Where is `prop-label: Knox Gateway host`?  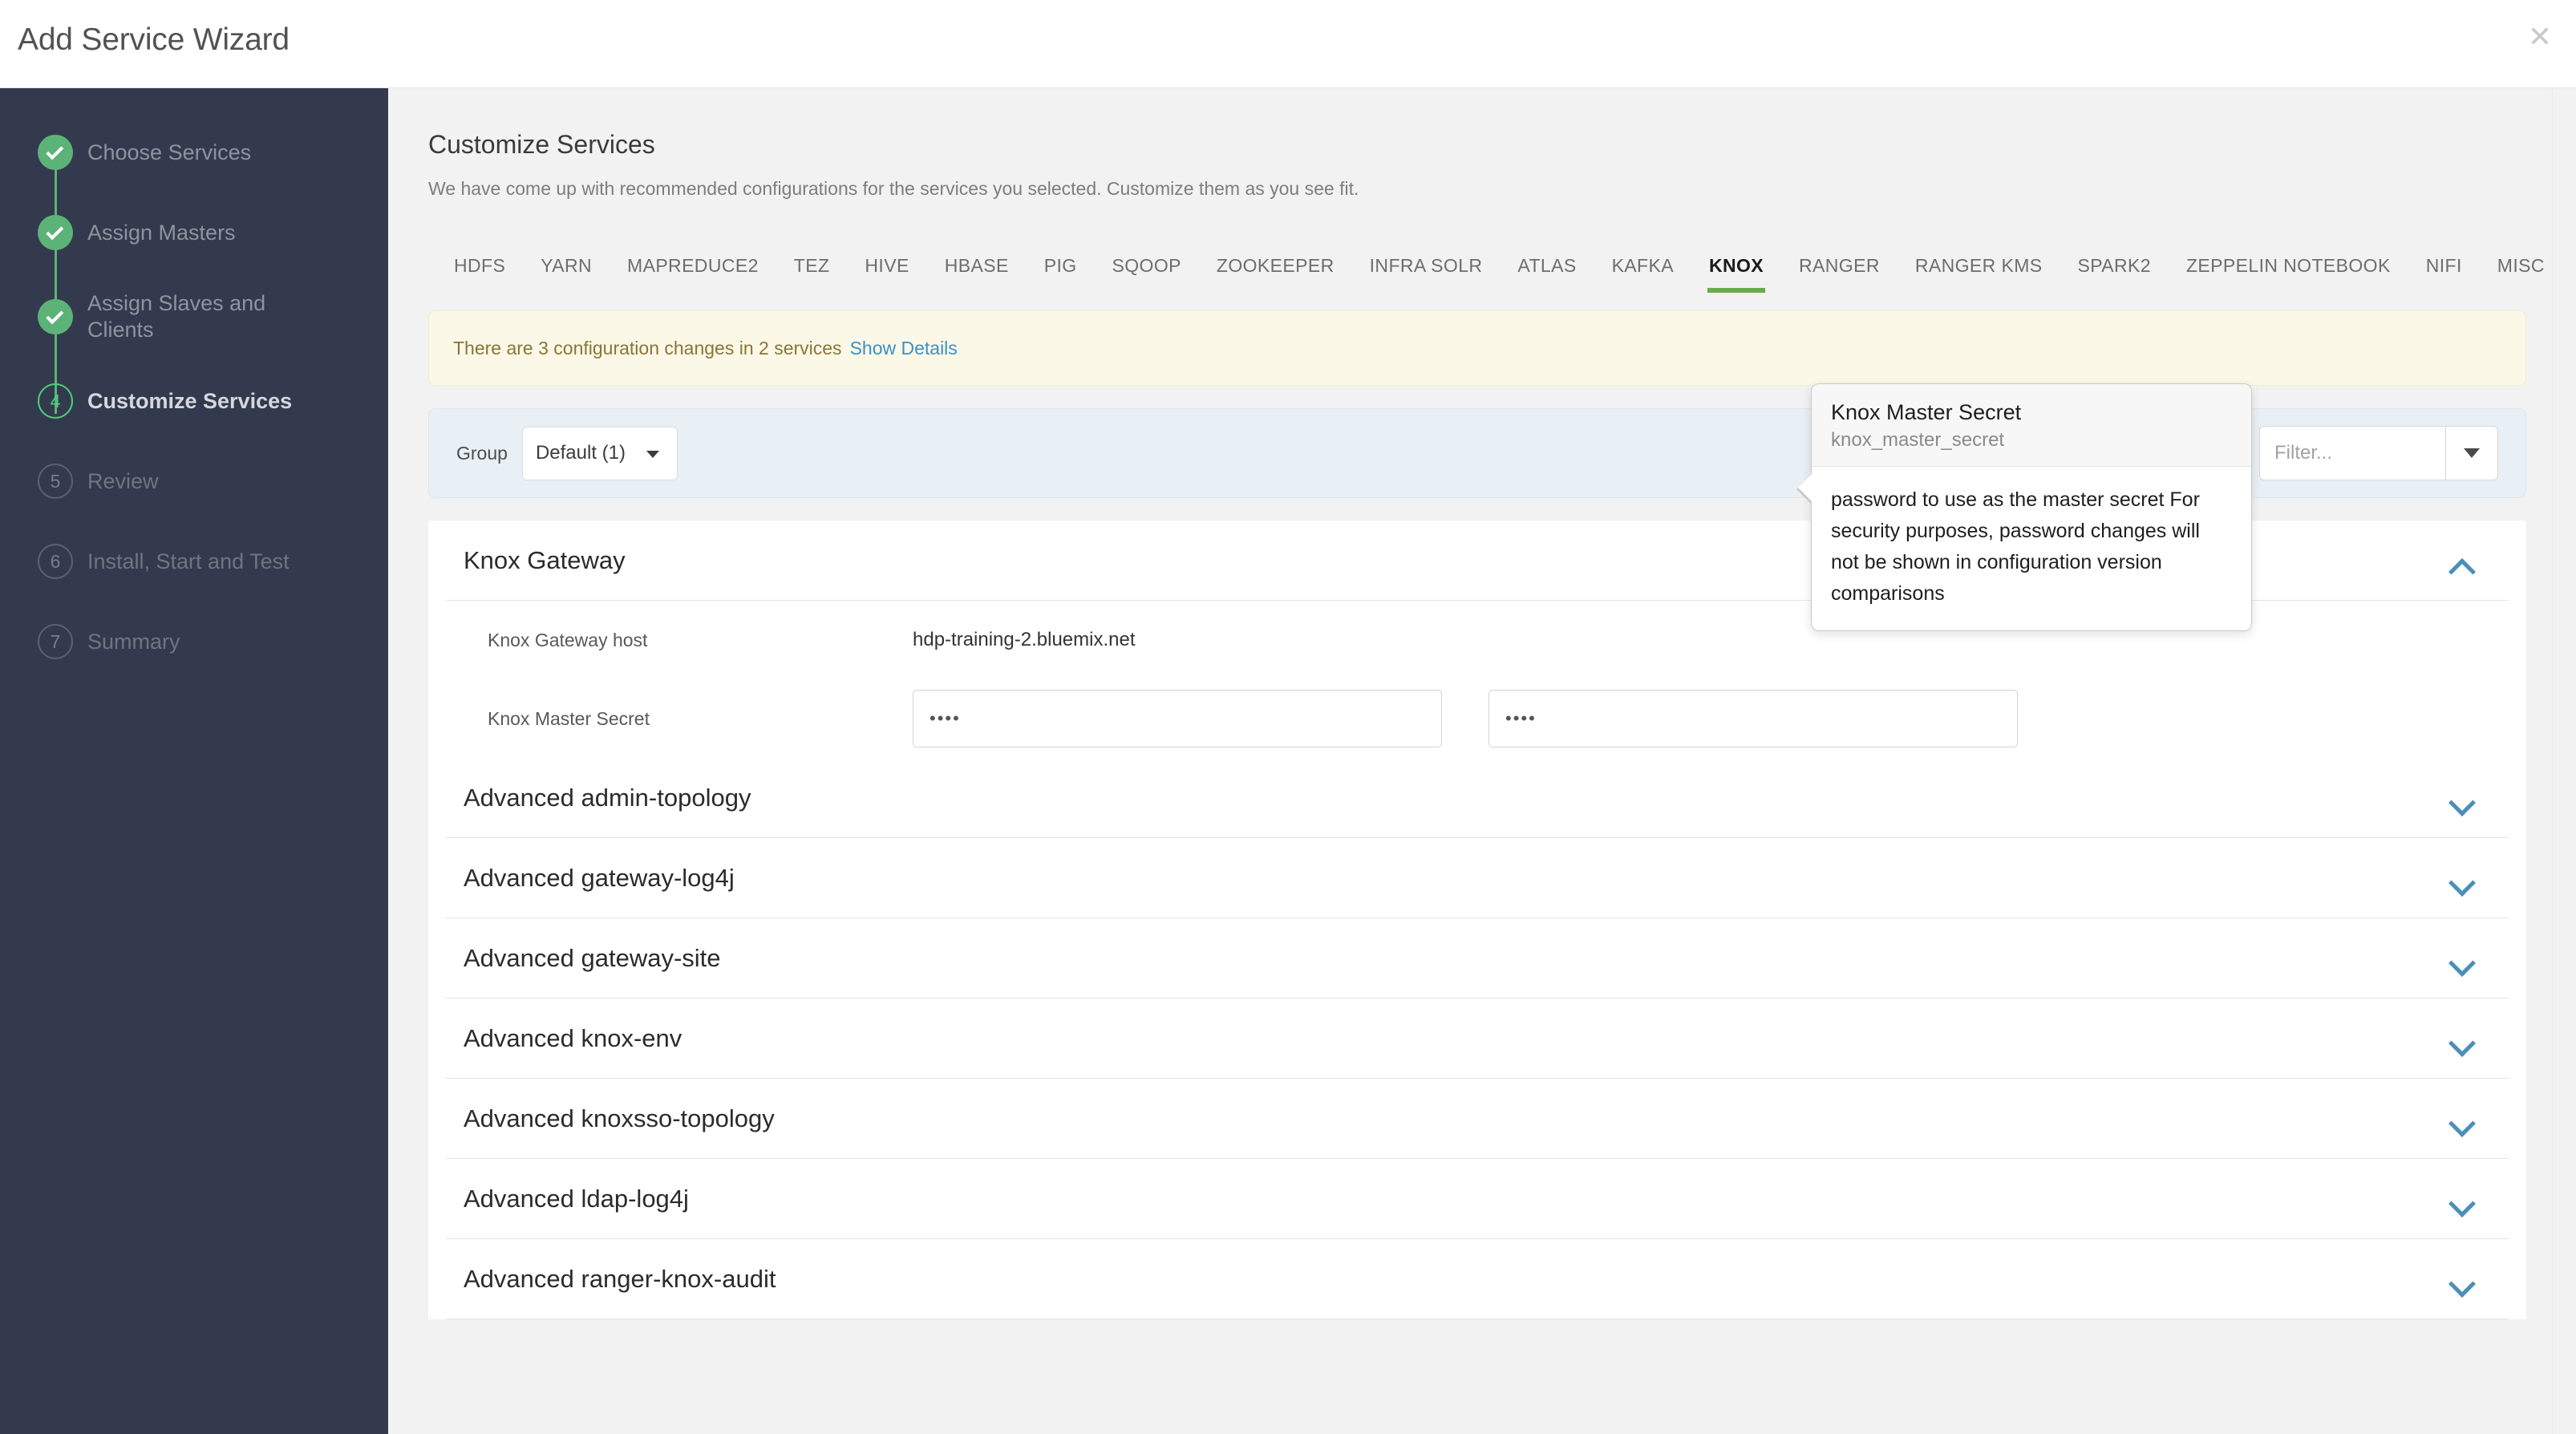
prop-label: Knox Gateway host is located at coordinates (568, 639).